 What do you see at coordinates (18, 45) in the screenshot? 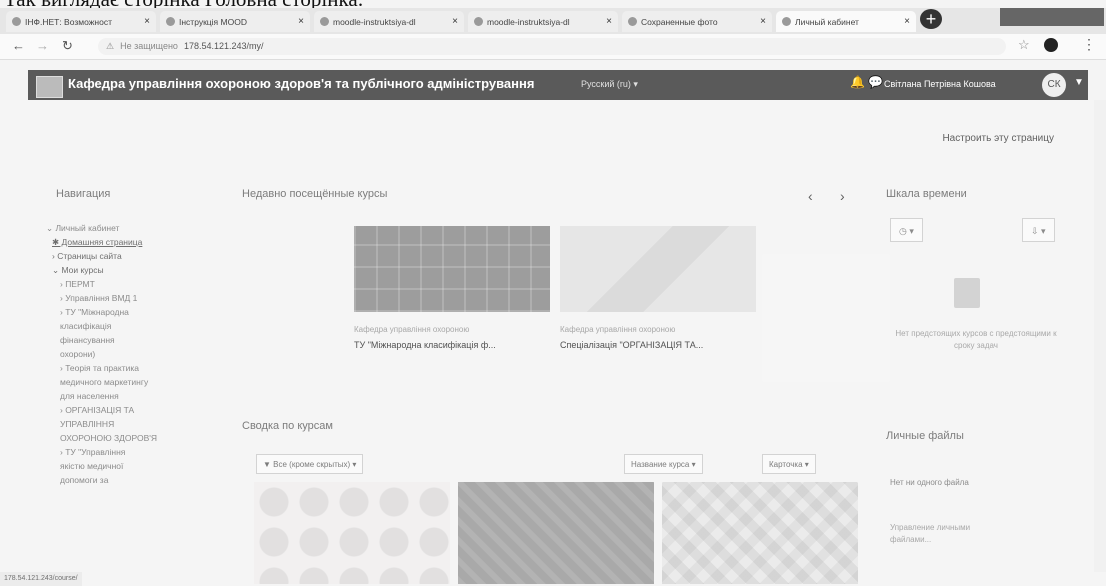
I see `back-icon: ←` at bounding box center [18, 45].